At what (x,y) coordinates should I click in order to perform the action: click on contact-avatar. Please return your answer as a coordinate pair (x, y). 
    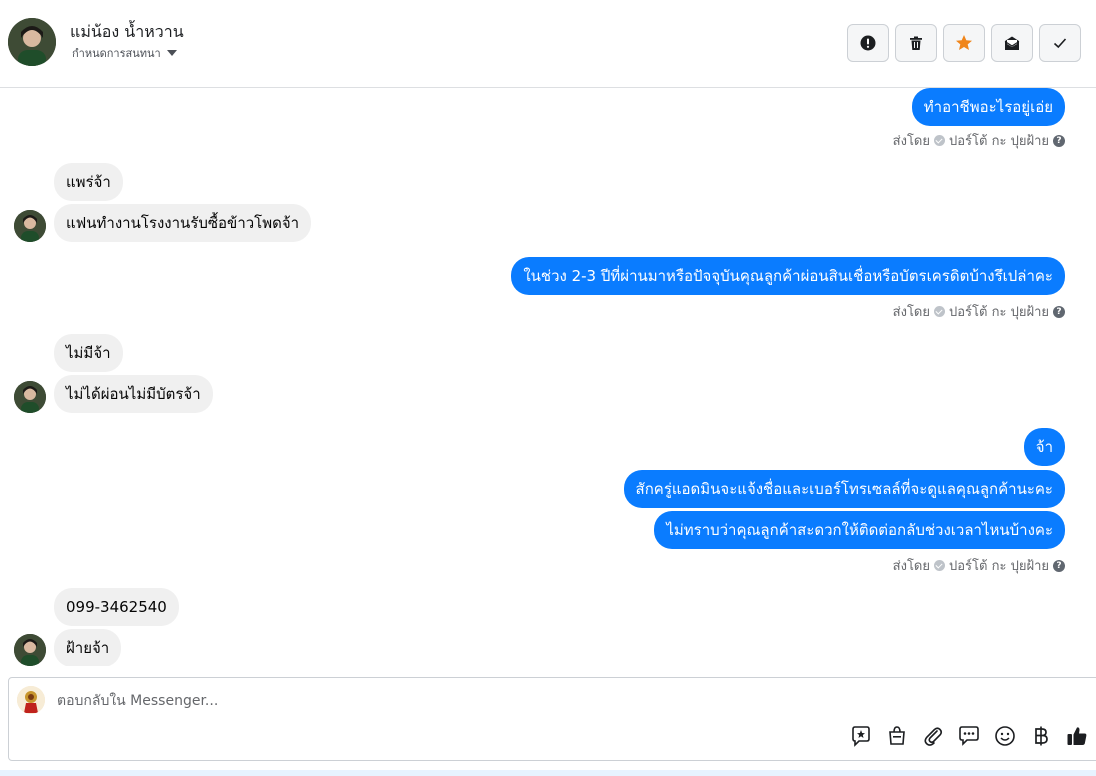
    Looking at the image, I should click on (32, 42).